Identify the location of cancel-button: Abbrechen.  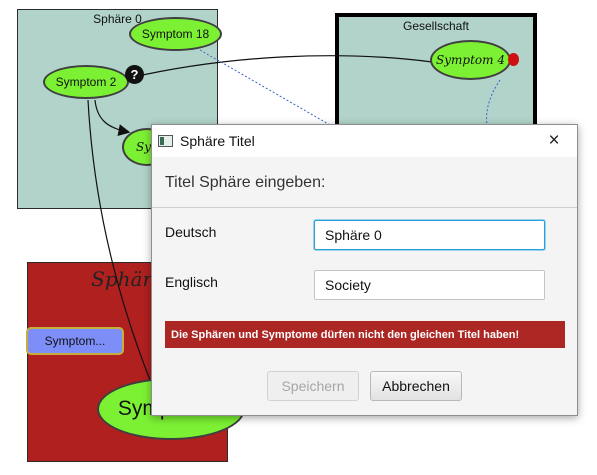
(416, 386).